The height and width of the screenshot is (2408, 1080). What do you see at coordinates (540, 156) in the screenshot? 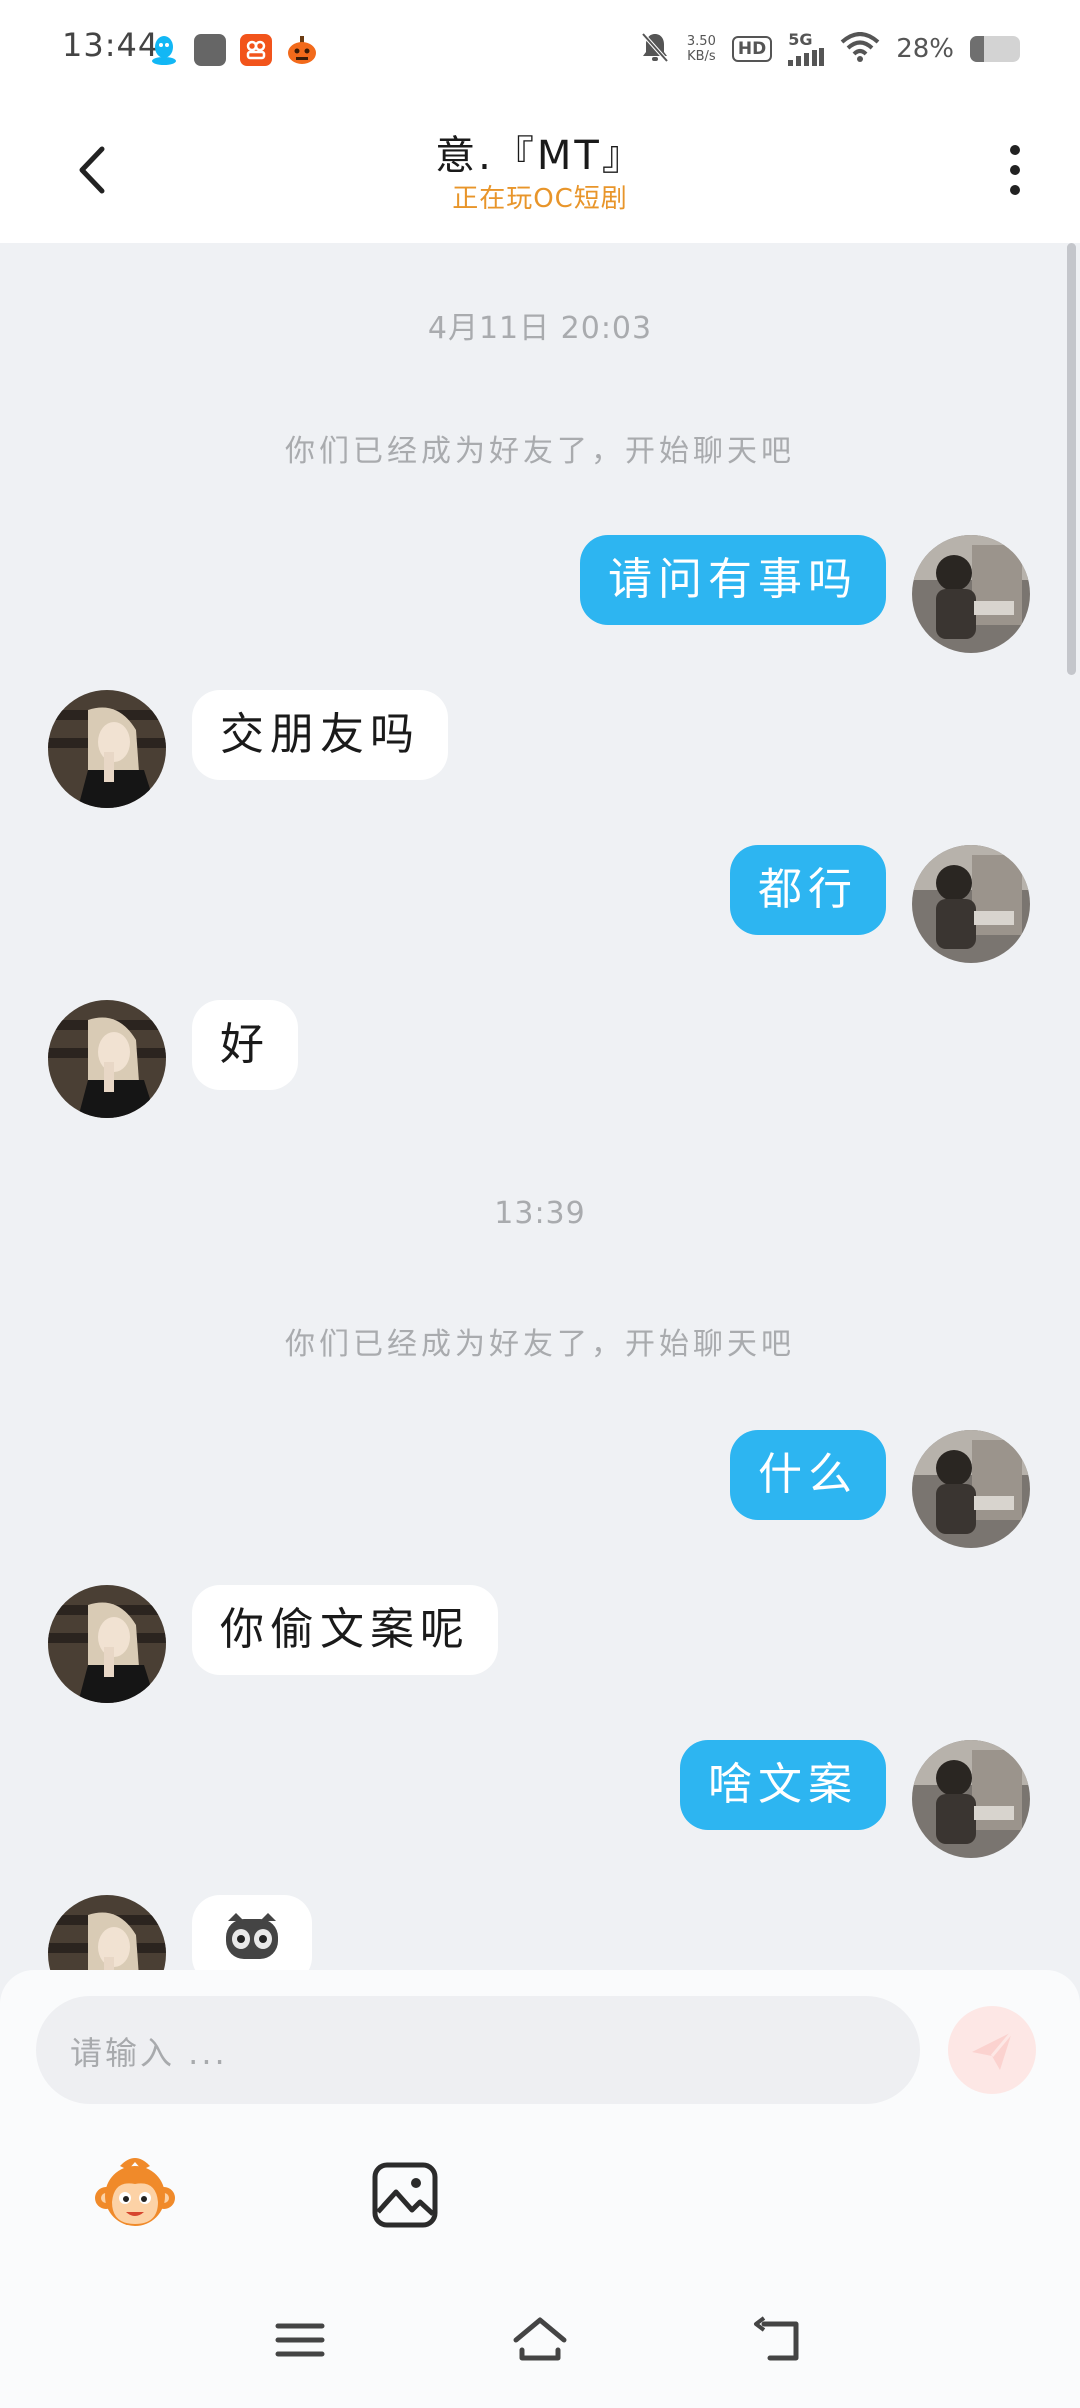
I see `contact-name: 意.『MT』` at bounding box center [540, 156].